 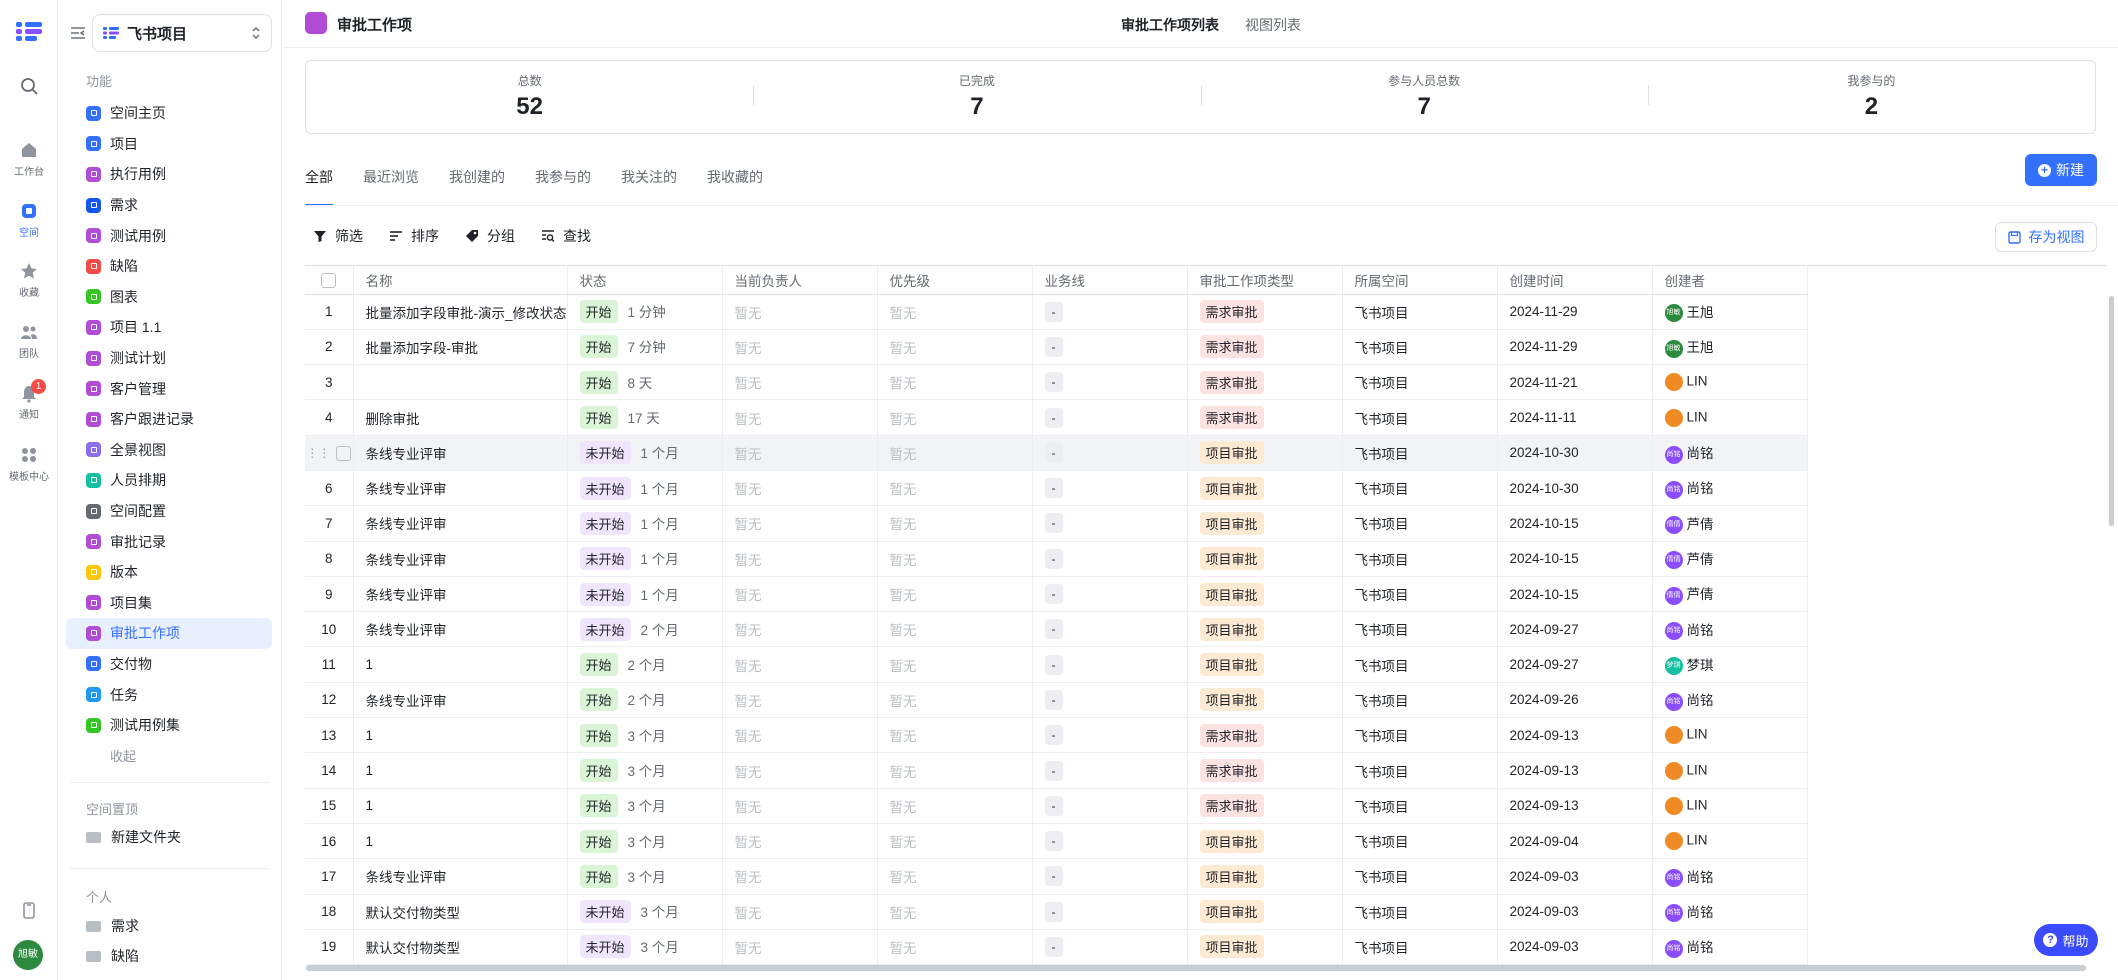 I want to click on creator-cell: LIN, so click(x=1730, y=806).